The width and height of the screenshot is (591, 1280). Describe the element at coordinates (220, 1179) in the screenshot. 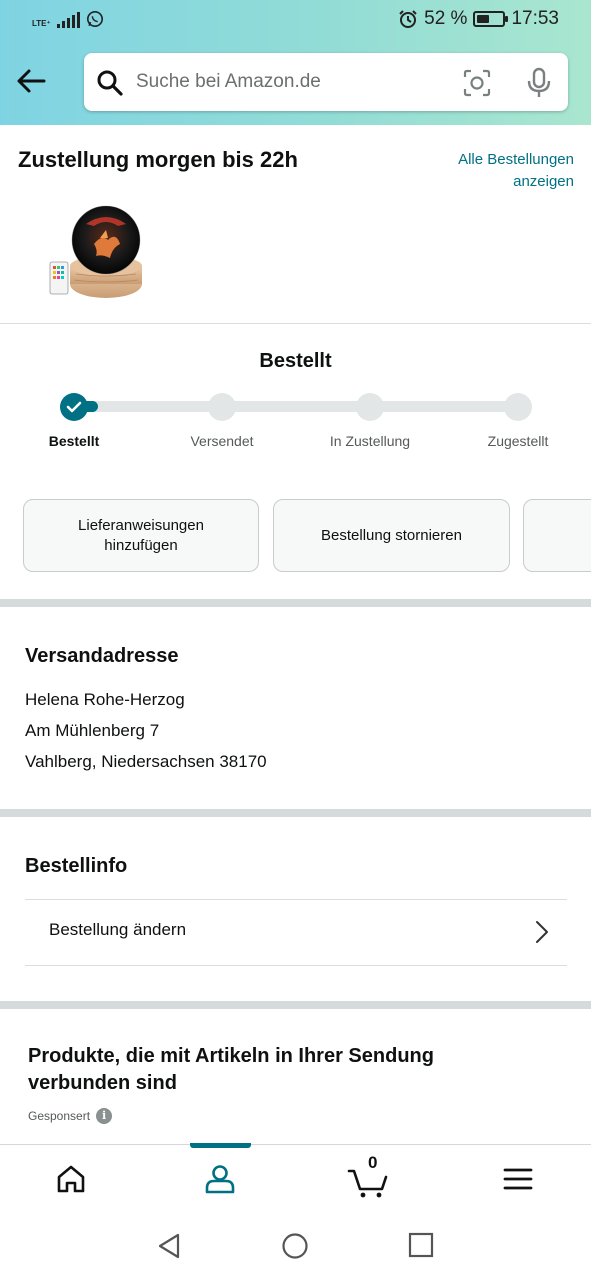

I see `account-icon` at that location.